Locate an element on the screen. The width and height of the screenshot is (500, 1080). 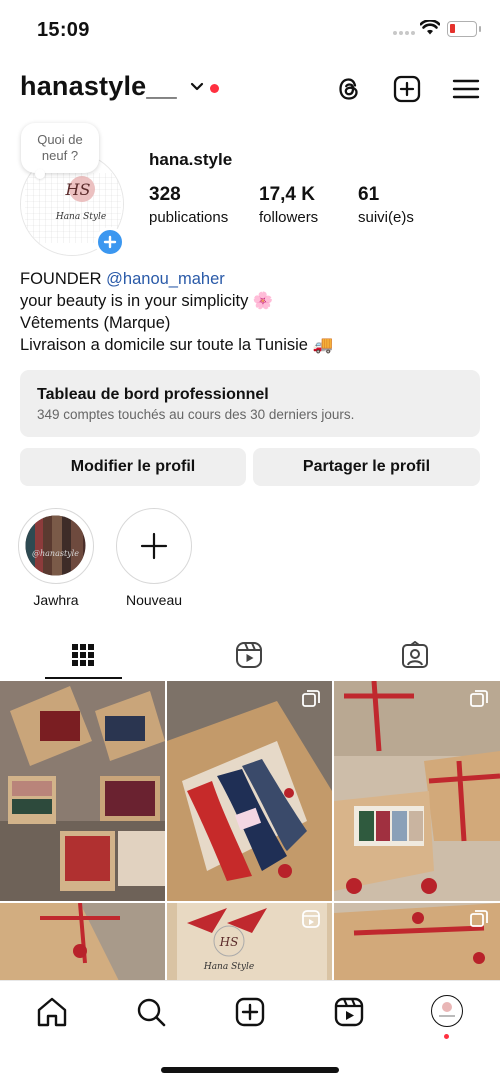
new-highlight-ring is located at coordinates (154, 546).